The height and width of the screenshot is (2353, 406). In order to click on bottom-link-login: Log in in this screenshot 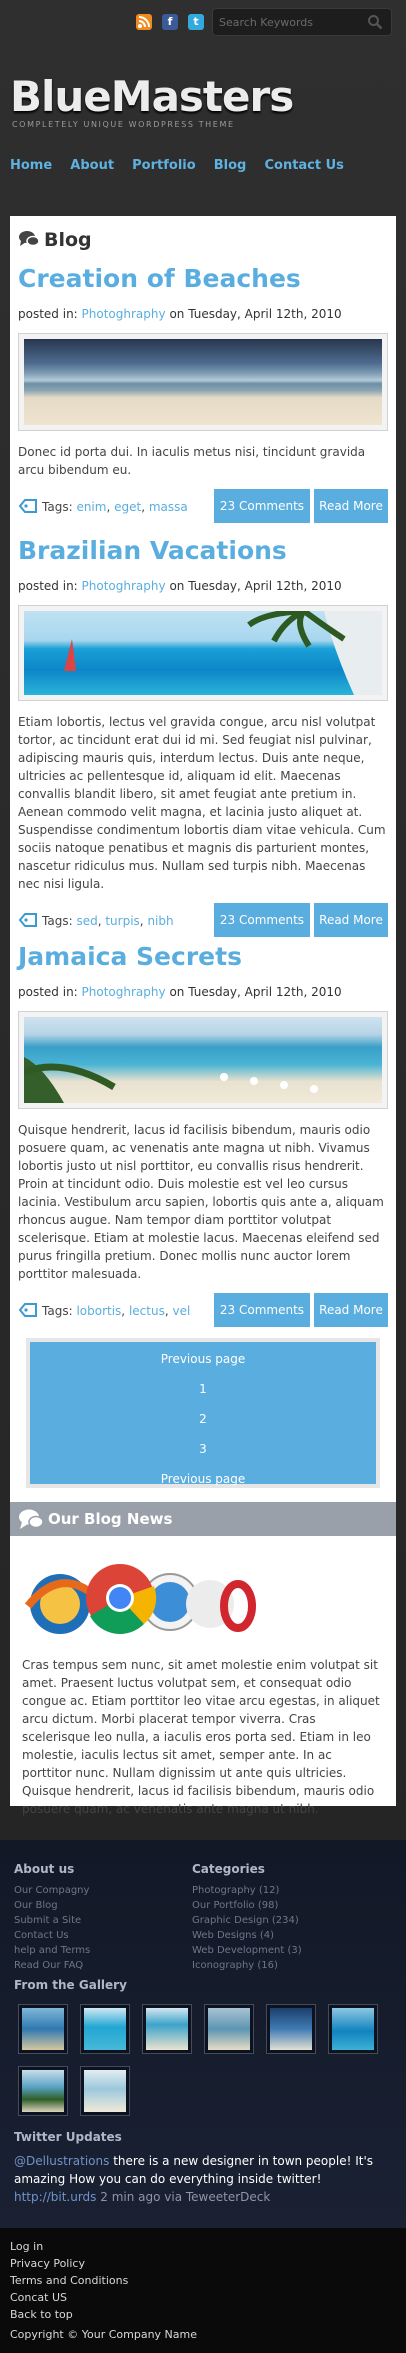, I will do `click(69, 2246)`.